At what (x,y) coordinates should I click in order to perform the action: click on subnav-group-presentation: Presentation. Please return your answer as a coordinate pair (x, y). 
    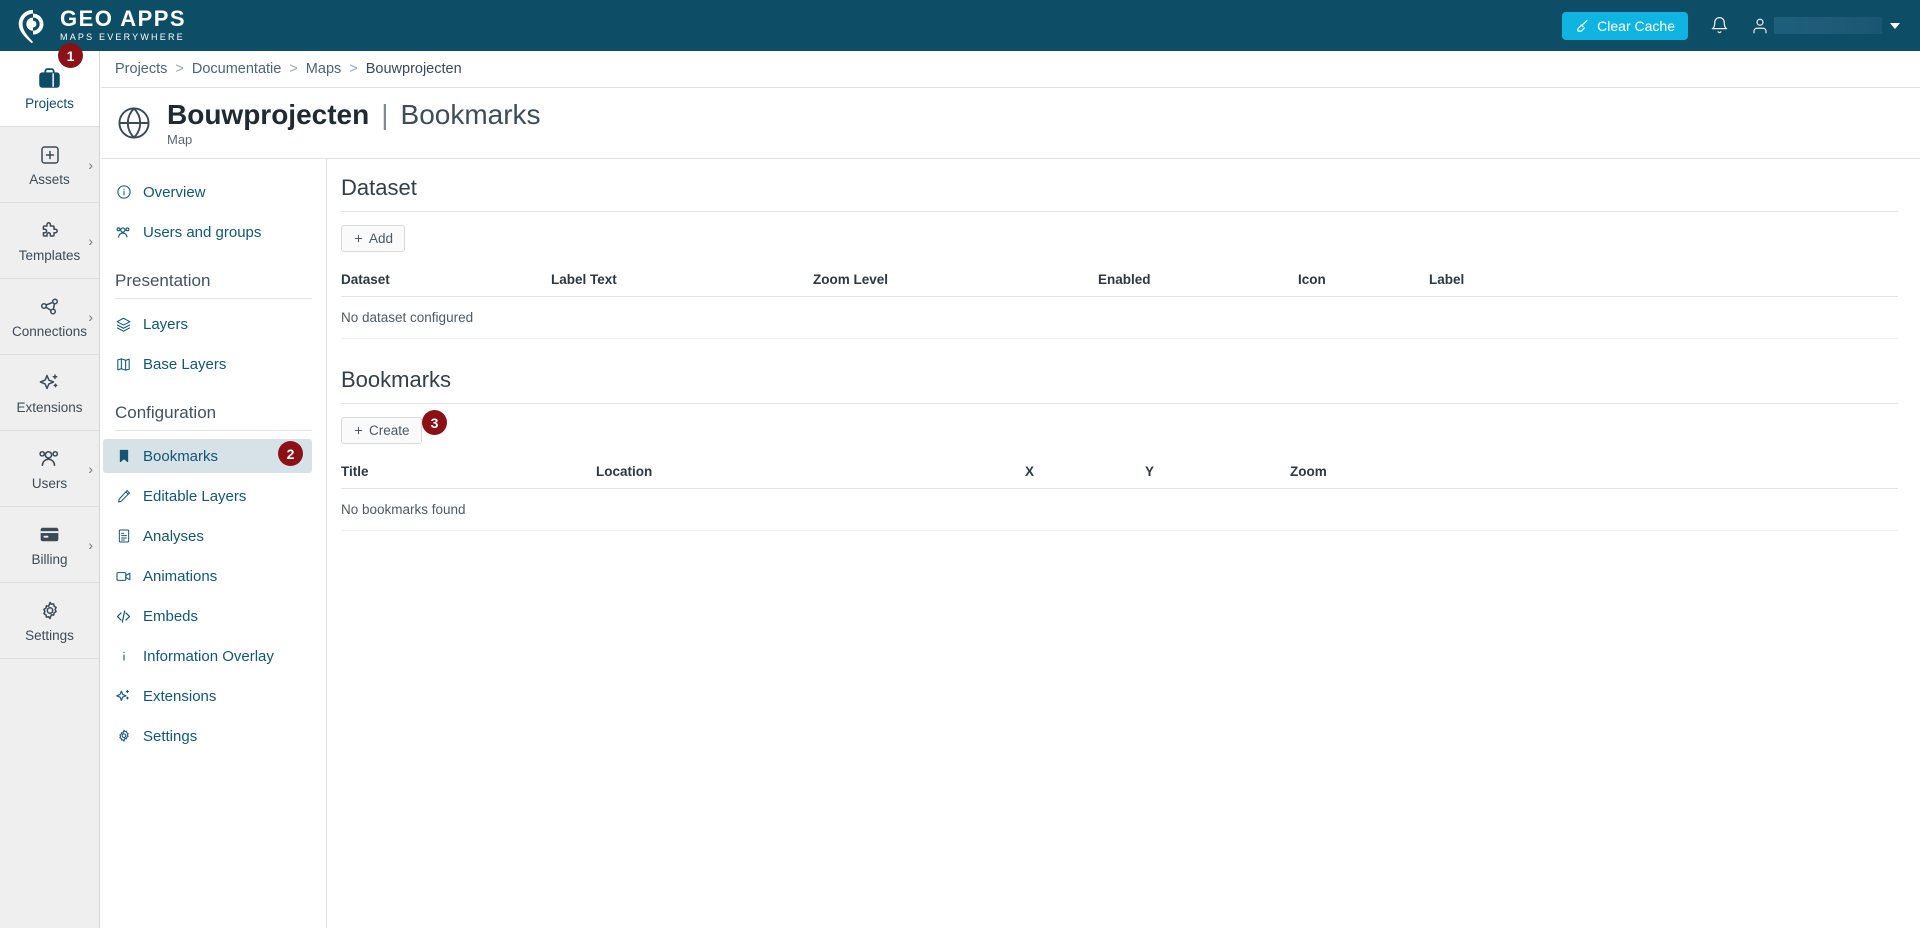
    Looking at the image, I should click on (213, 285).